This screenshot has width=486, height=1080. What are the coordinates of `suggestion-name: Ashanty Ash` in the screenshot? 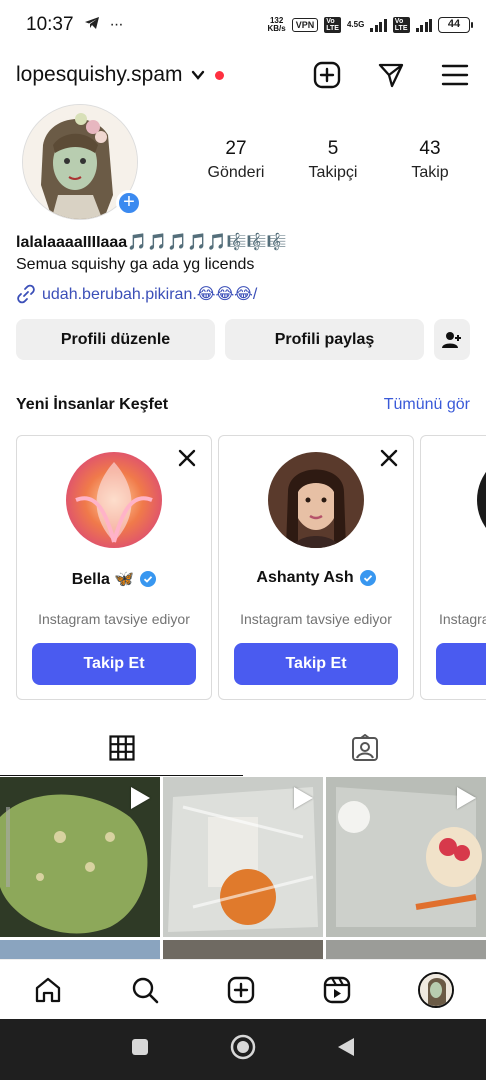 It's located at (316, 578).